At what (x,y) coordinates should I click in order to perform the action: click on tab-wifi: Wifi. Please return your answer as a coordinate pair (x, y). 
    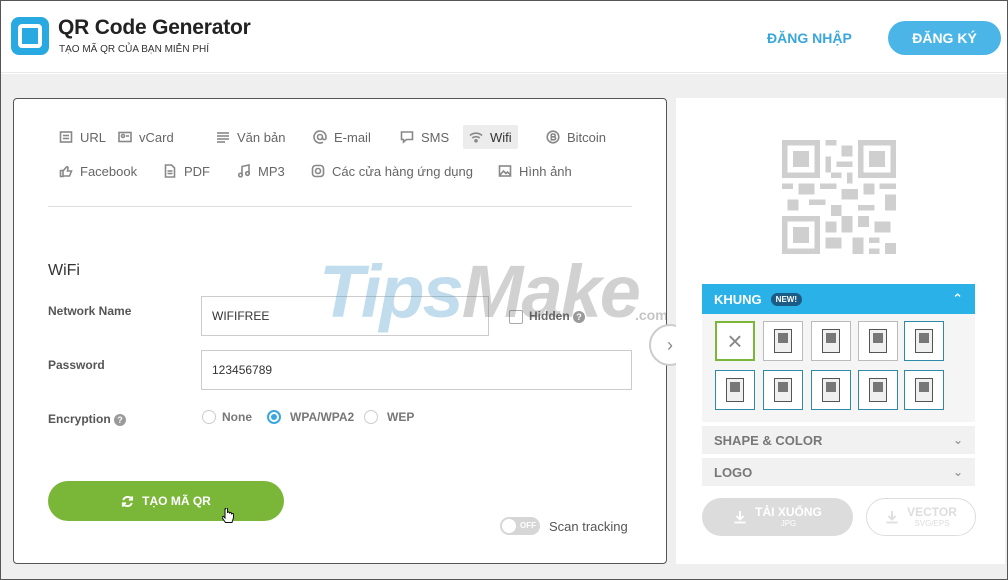
    Looking at the image, I should click on (490, 137).